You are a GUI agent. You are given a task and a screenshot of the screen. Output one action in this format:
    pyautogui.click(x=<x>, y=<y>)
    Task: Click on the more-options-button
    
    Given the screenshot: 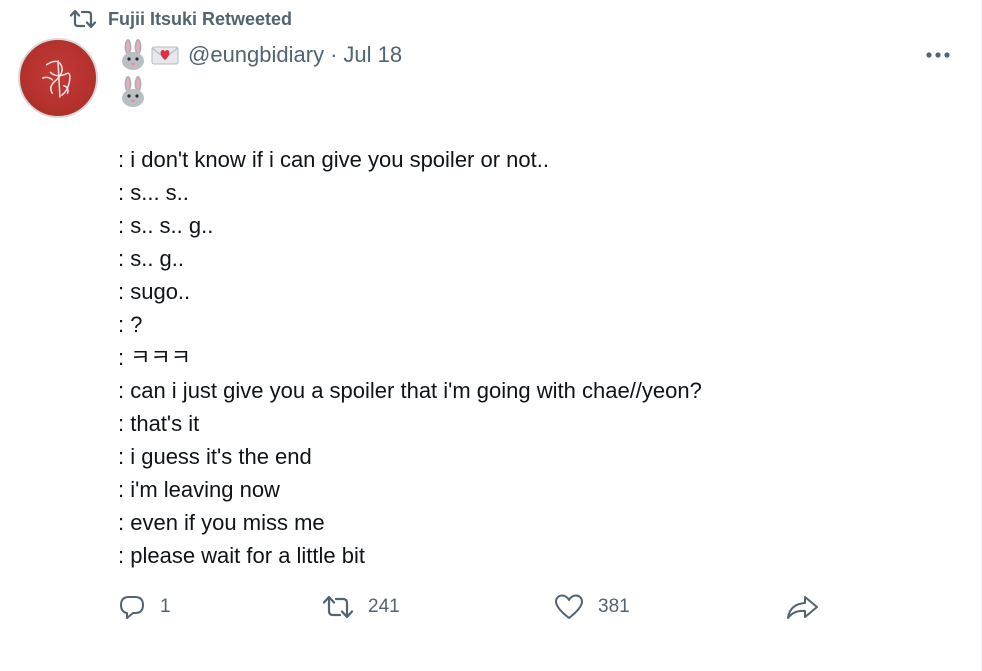 What is the action you would take?
    pyautogui.click(x=938, y=55)
    